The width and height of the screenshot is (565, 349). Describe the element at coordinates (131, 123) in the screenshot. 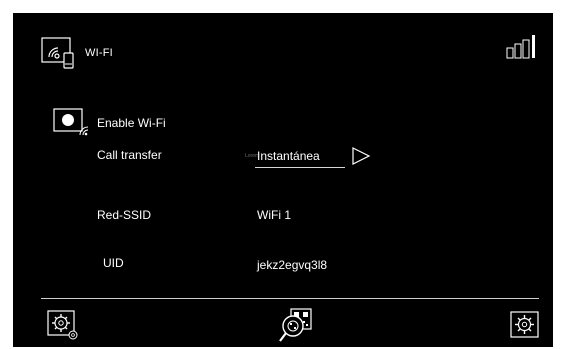

I see `enable-wifi-label: Enable Wi-Fi` at that location.